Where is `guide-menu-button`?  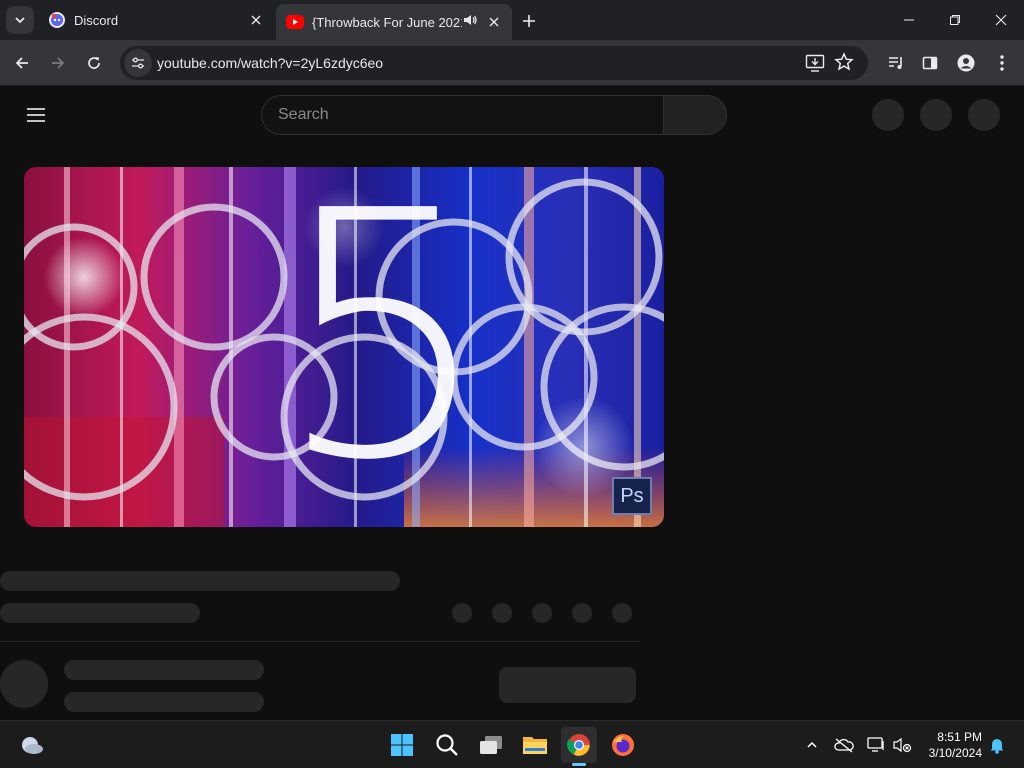
guide-menu-button is located at coordinates (36, 115).